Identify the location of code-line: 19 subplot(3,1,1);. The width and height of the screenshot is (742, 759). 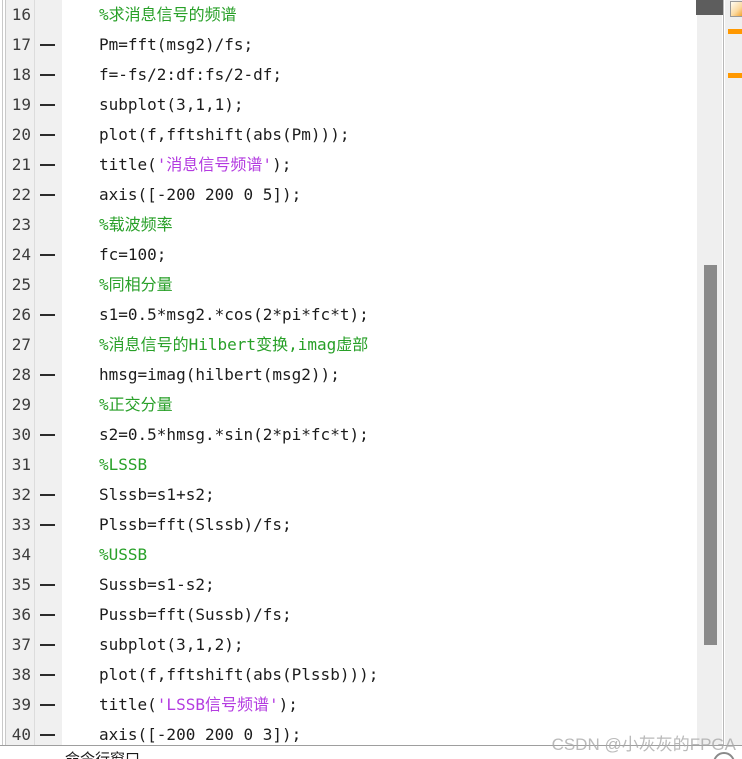
(351, 105).